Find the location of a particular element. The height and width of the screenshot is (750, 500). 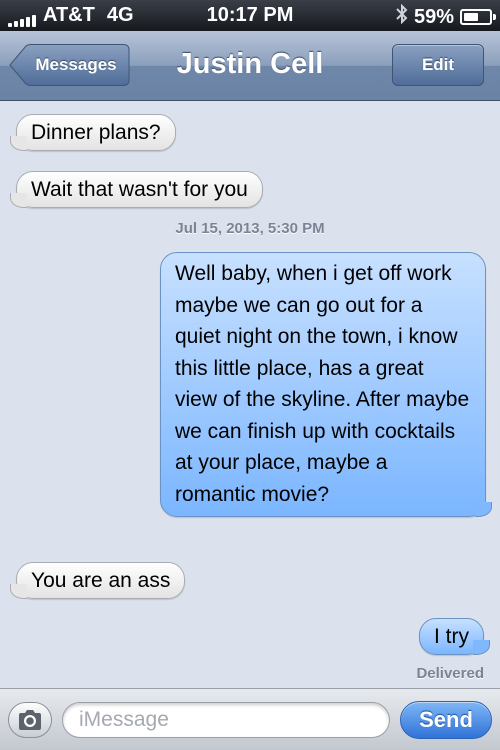

battery-icon is located at coordinates (478, 17).